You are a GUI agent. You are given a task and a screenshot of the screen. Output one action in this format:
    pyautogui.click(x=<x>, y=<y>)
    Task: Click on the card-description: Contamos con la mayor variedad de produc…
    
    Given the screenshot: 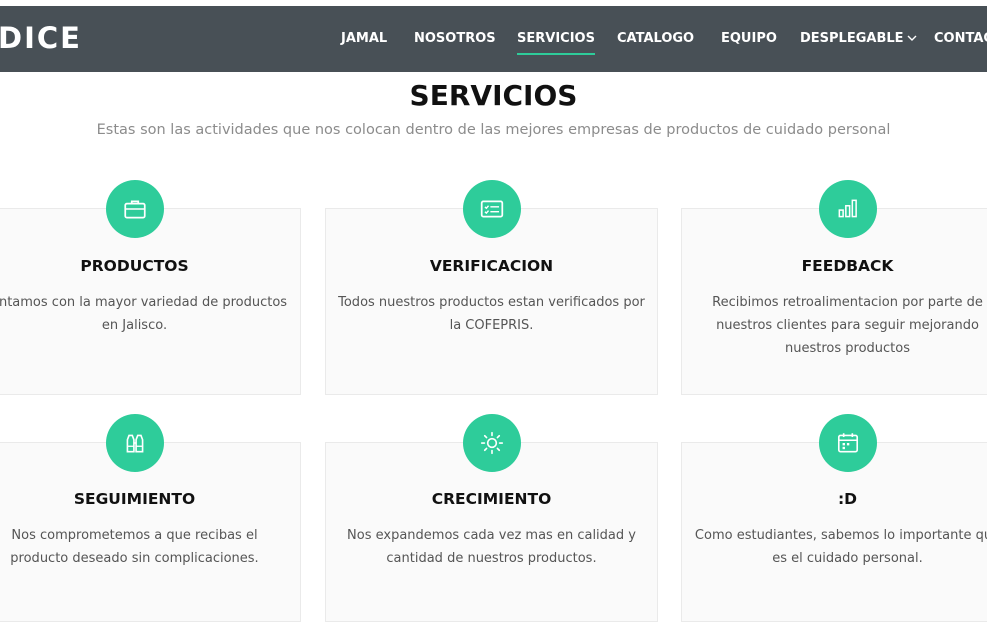 What is the action you would take?
    pyautogui.click(x=144, y=314)
    